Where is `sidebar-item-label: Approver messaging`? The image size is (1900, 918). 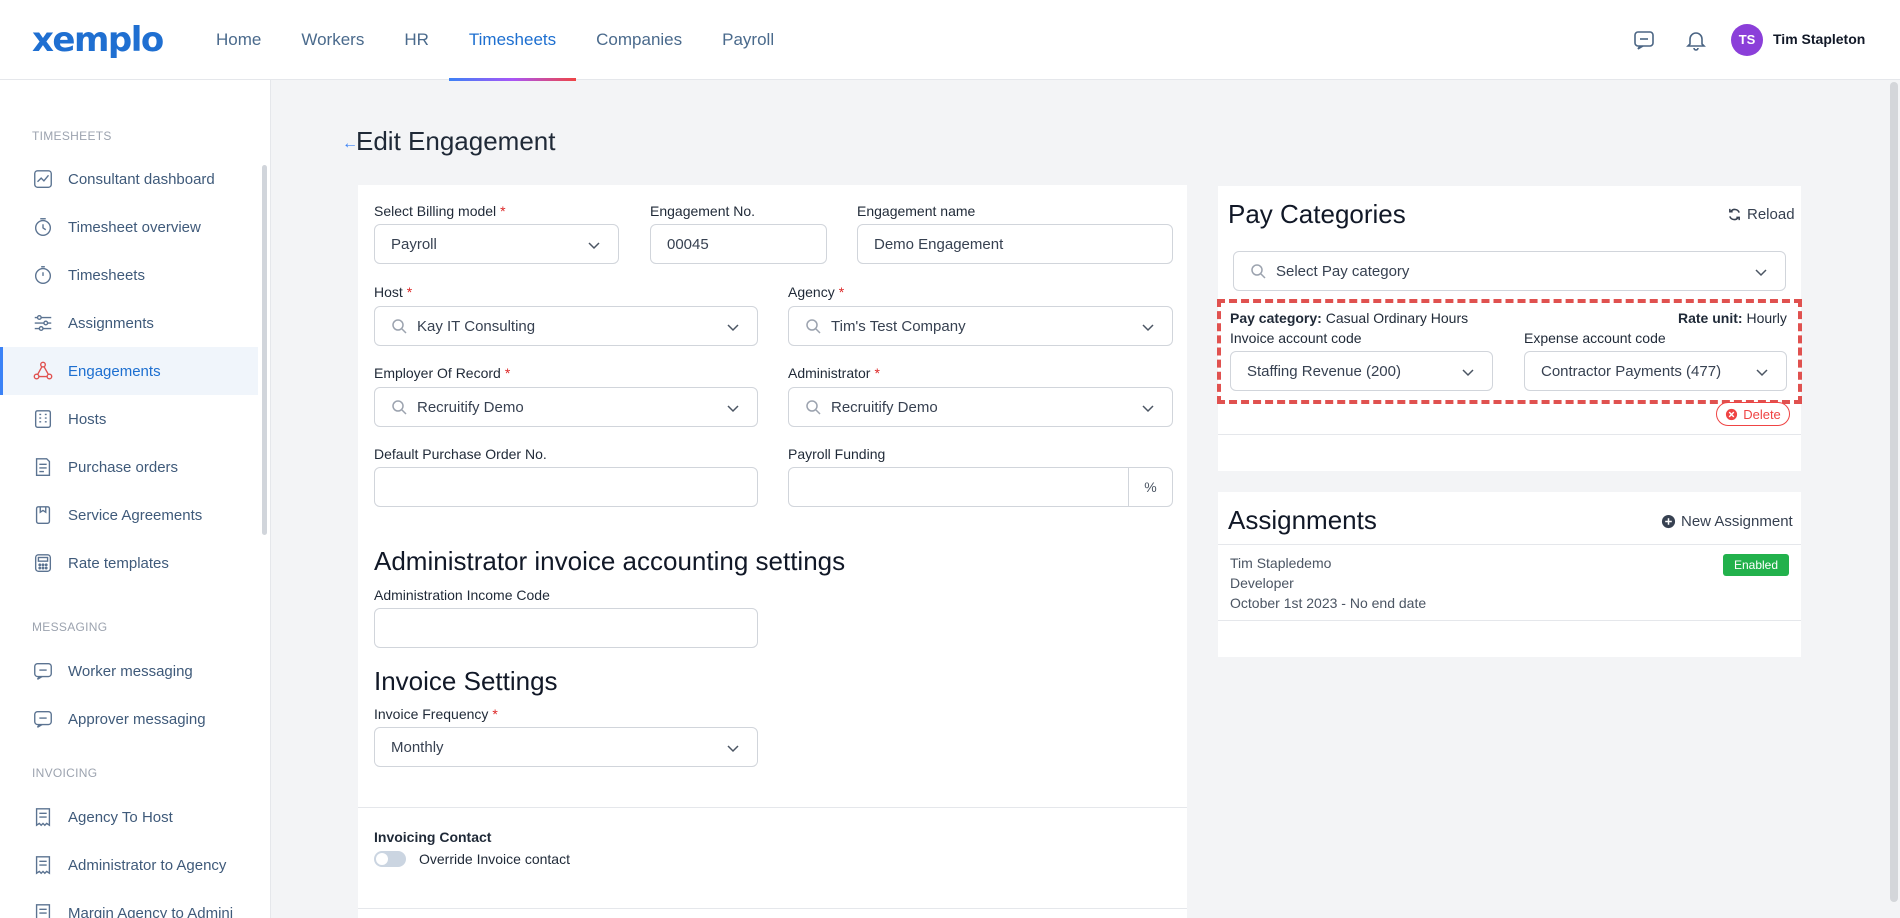 sidebar-item-label: Approver messaging is located at coordinates (137, 719).